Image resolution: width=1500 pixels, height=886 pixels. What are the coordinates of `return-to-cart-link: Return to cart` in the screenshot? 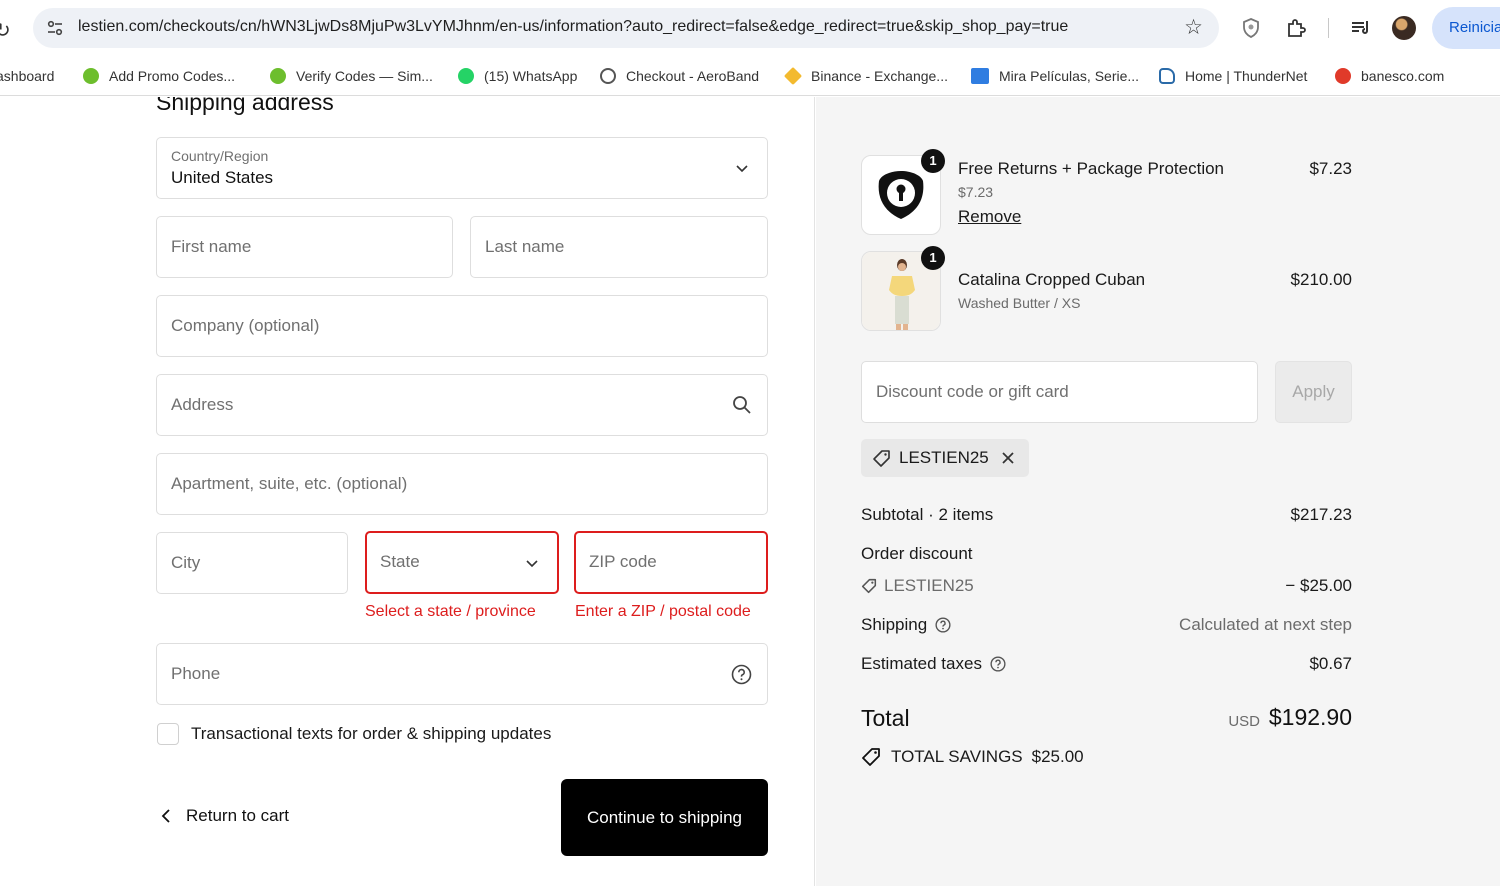 It's located at (224, 816).